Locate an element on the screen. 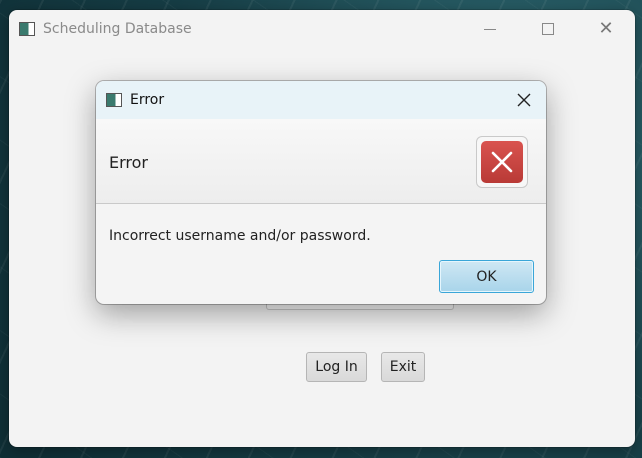 The height and width of the screenshot is (458, 642). error-badge is located at coordinates (502, 162).